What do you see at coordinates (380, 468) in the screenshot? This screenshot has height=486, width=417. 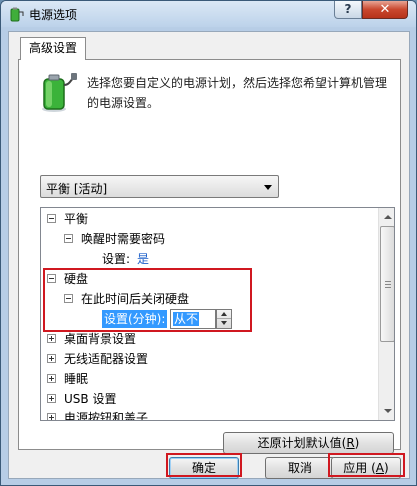 I see `button-accelerator: A` at bounding box center [380, 468].